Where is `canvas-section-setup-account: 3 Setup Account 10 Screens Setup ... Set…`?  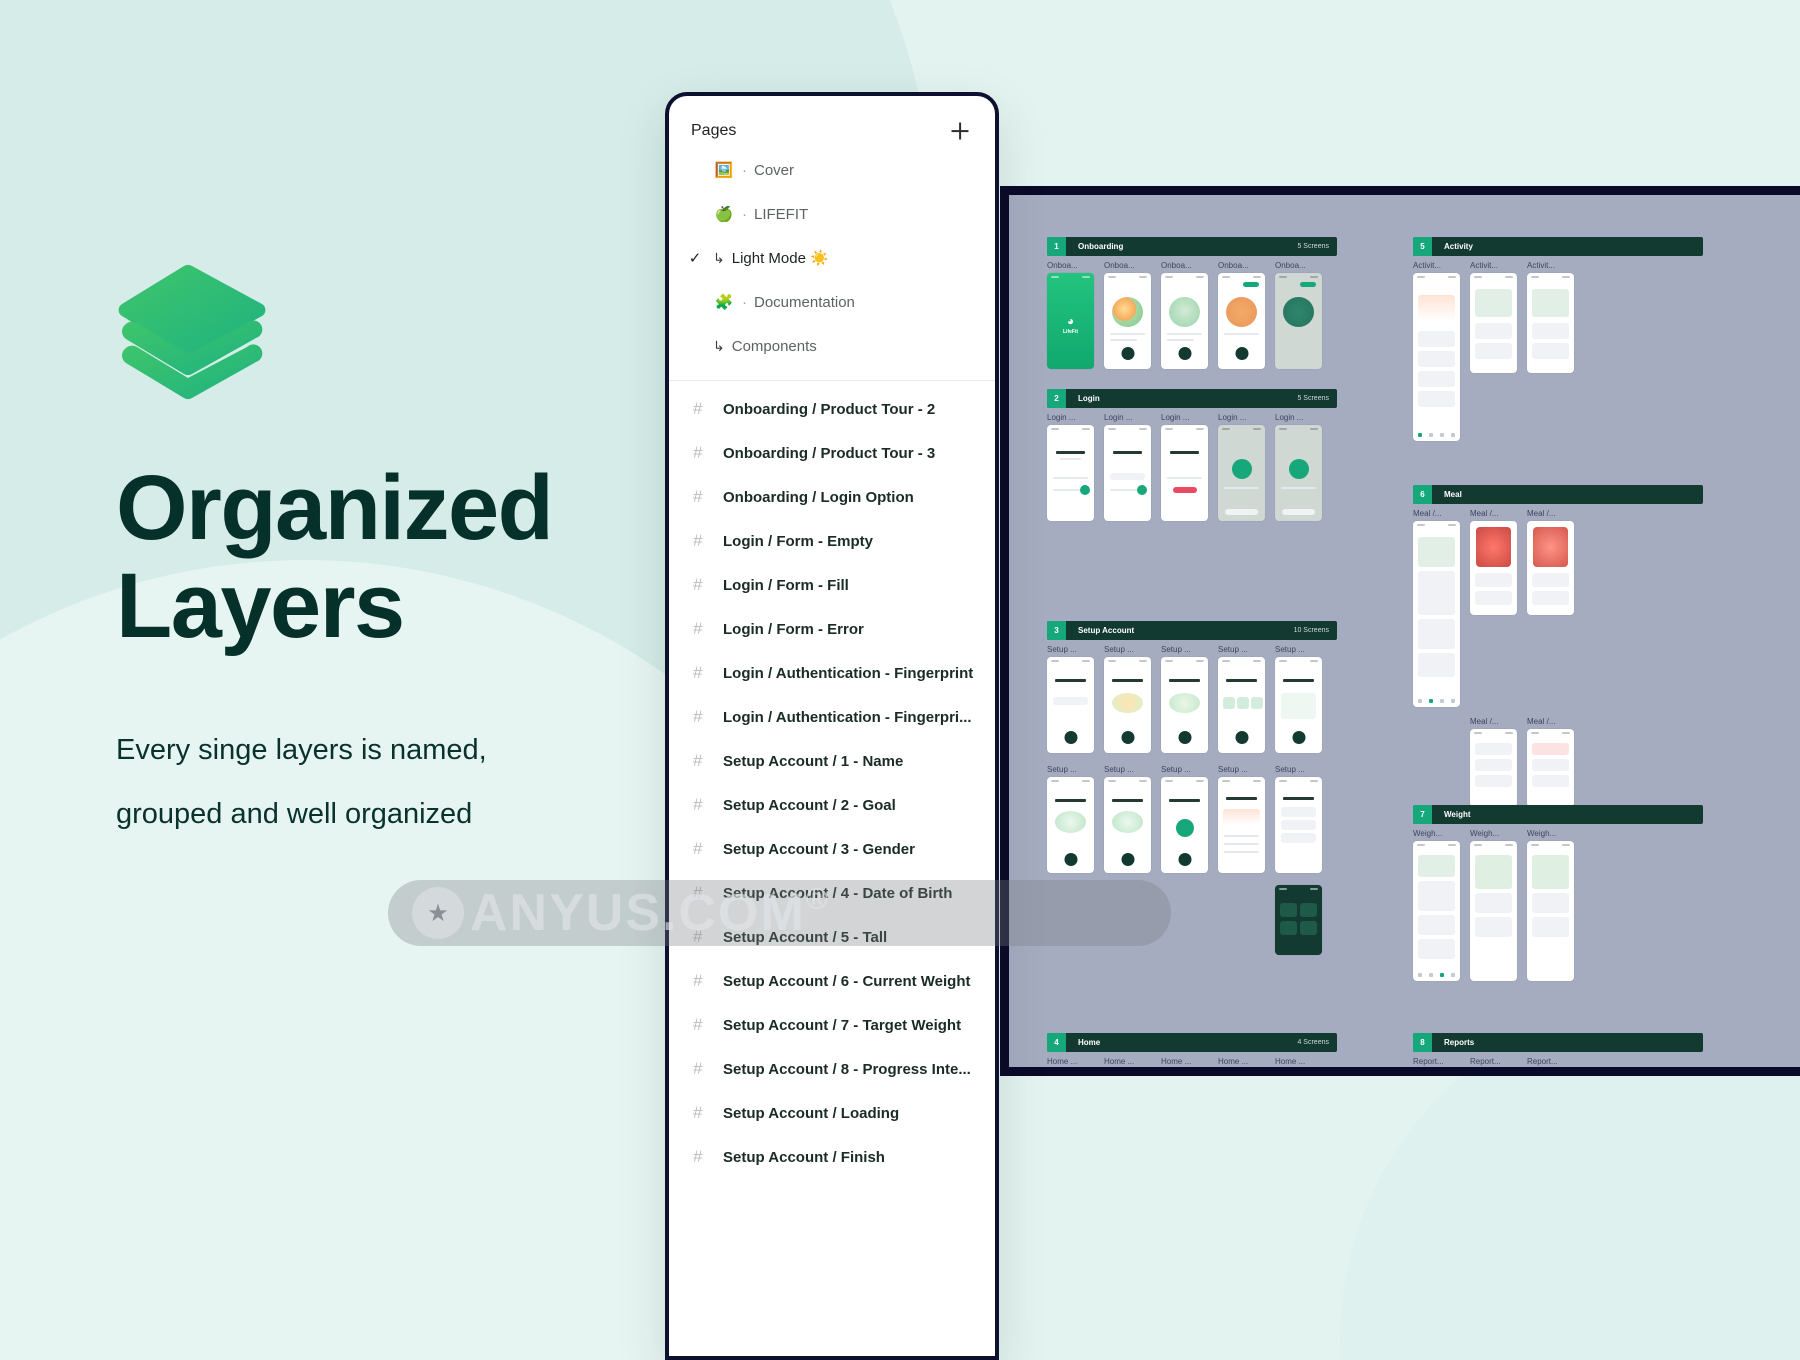 canvas-section-setup-account: 3 Setup Account 10 Screens Setup ... Set… is located at coordinates (1192, 788).